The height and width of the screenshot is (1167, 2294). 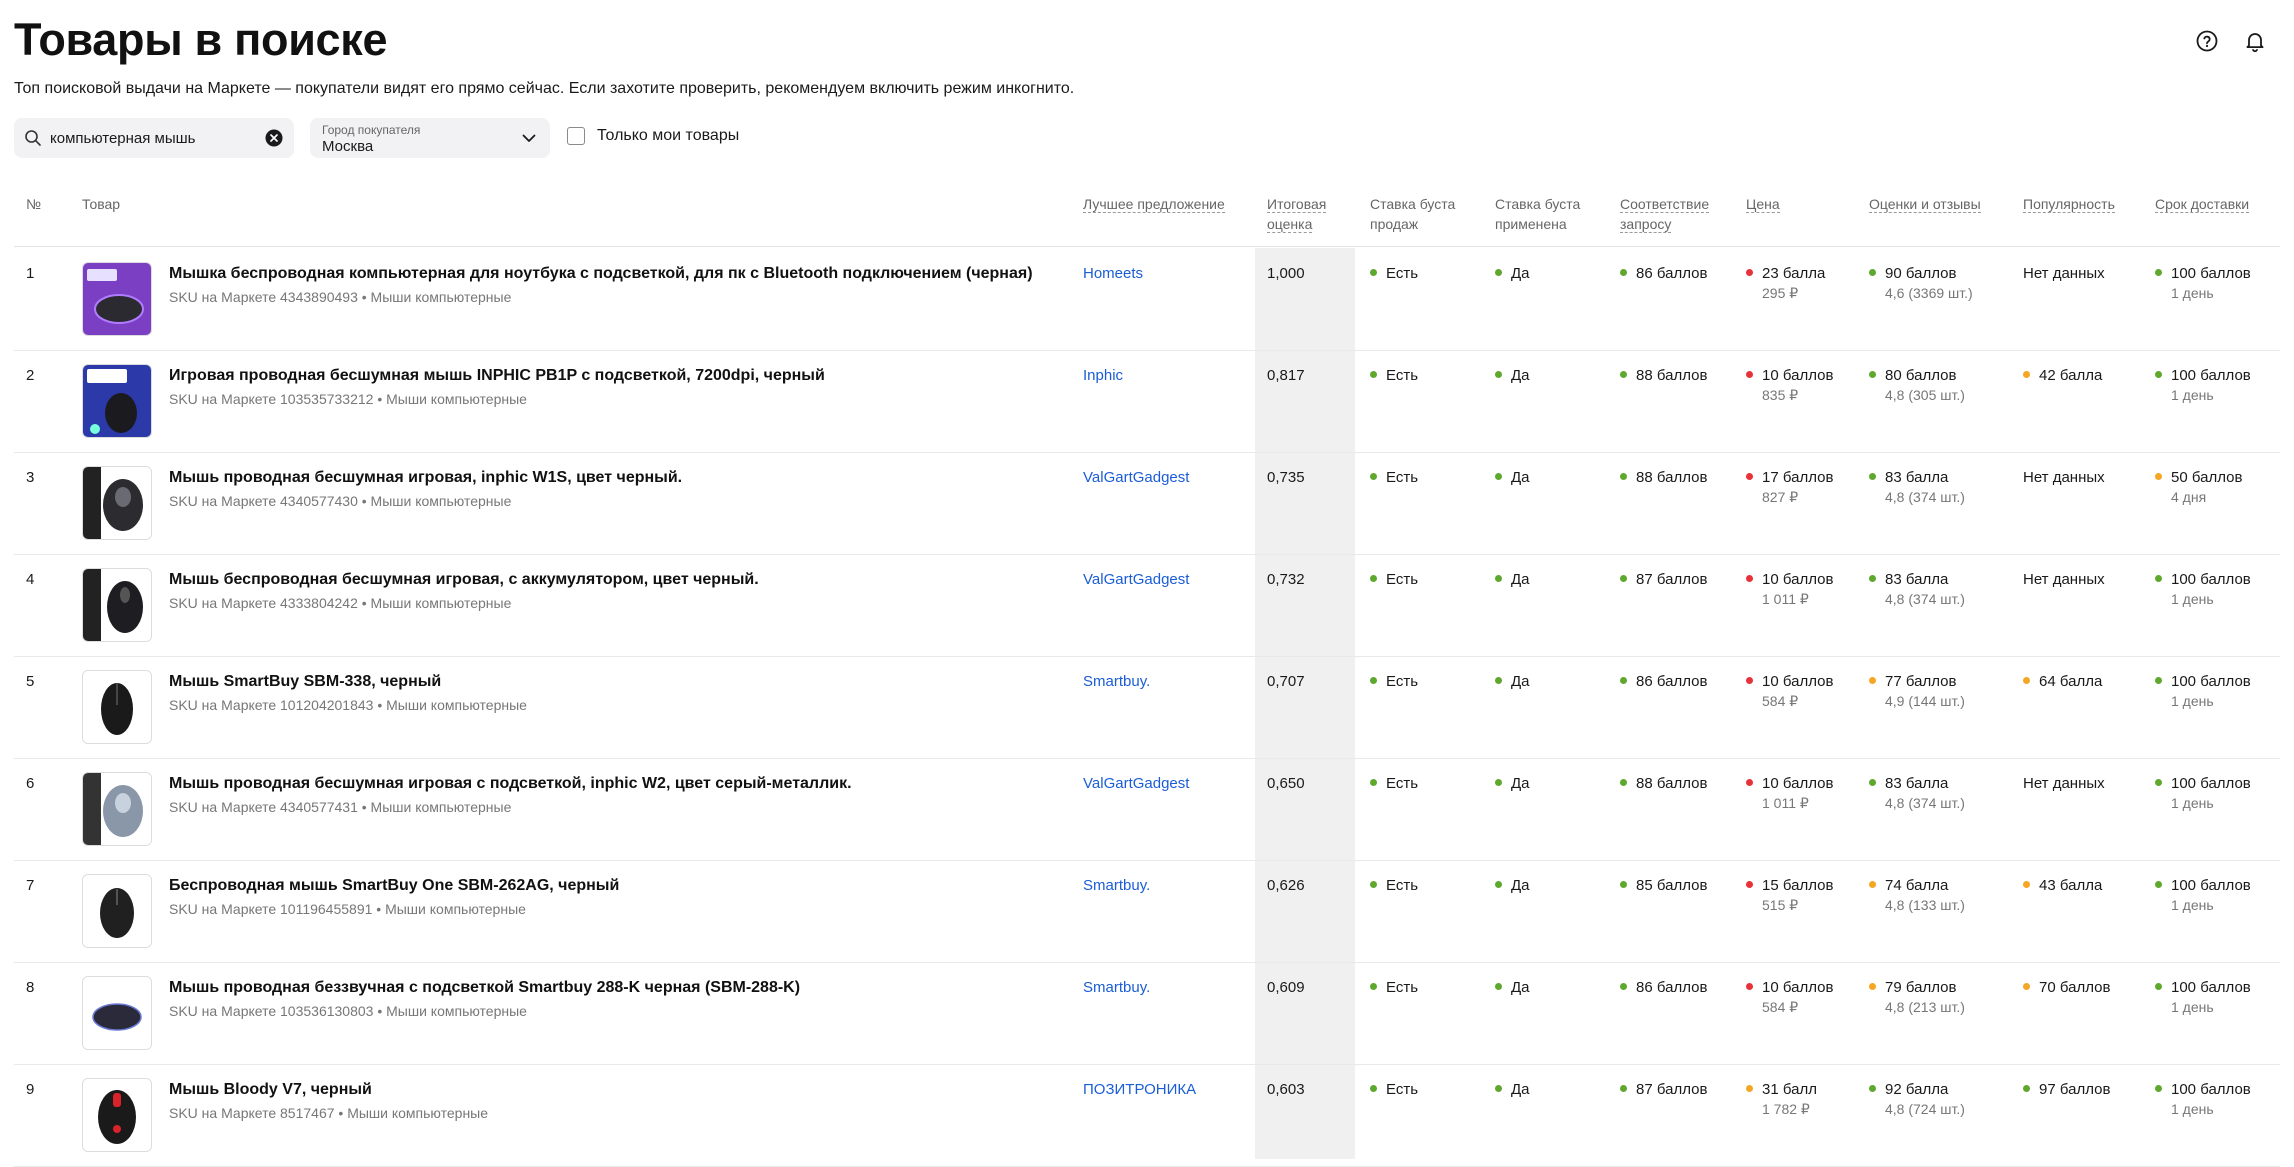 What do you see at coordinates (576, 136) in the screenshot?
I see `checkbox-box` at bounding box center [576, 136].